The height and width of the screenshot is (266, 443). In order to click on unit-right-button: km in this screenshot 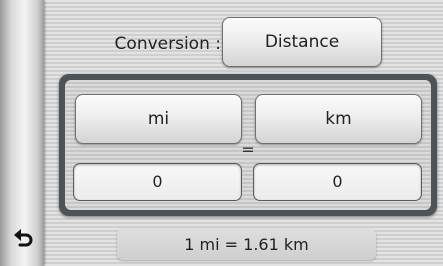, I will do `click(338, 119)`.